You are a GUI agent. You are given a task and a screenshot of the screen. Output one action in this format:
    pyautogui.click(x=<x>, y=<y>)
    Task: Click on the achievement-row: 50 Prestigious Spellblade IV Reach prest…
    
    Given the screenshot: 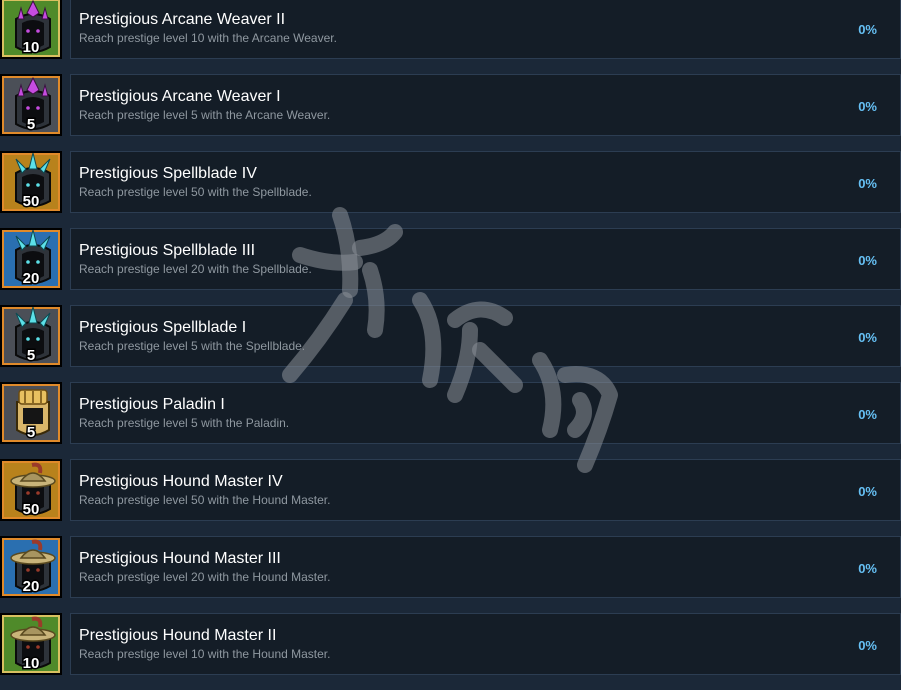 What is the action you would take?
    pyautogui.click(x=450, y=189)
    